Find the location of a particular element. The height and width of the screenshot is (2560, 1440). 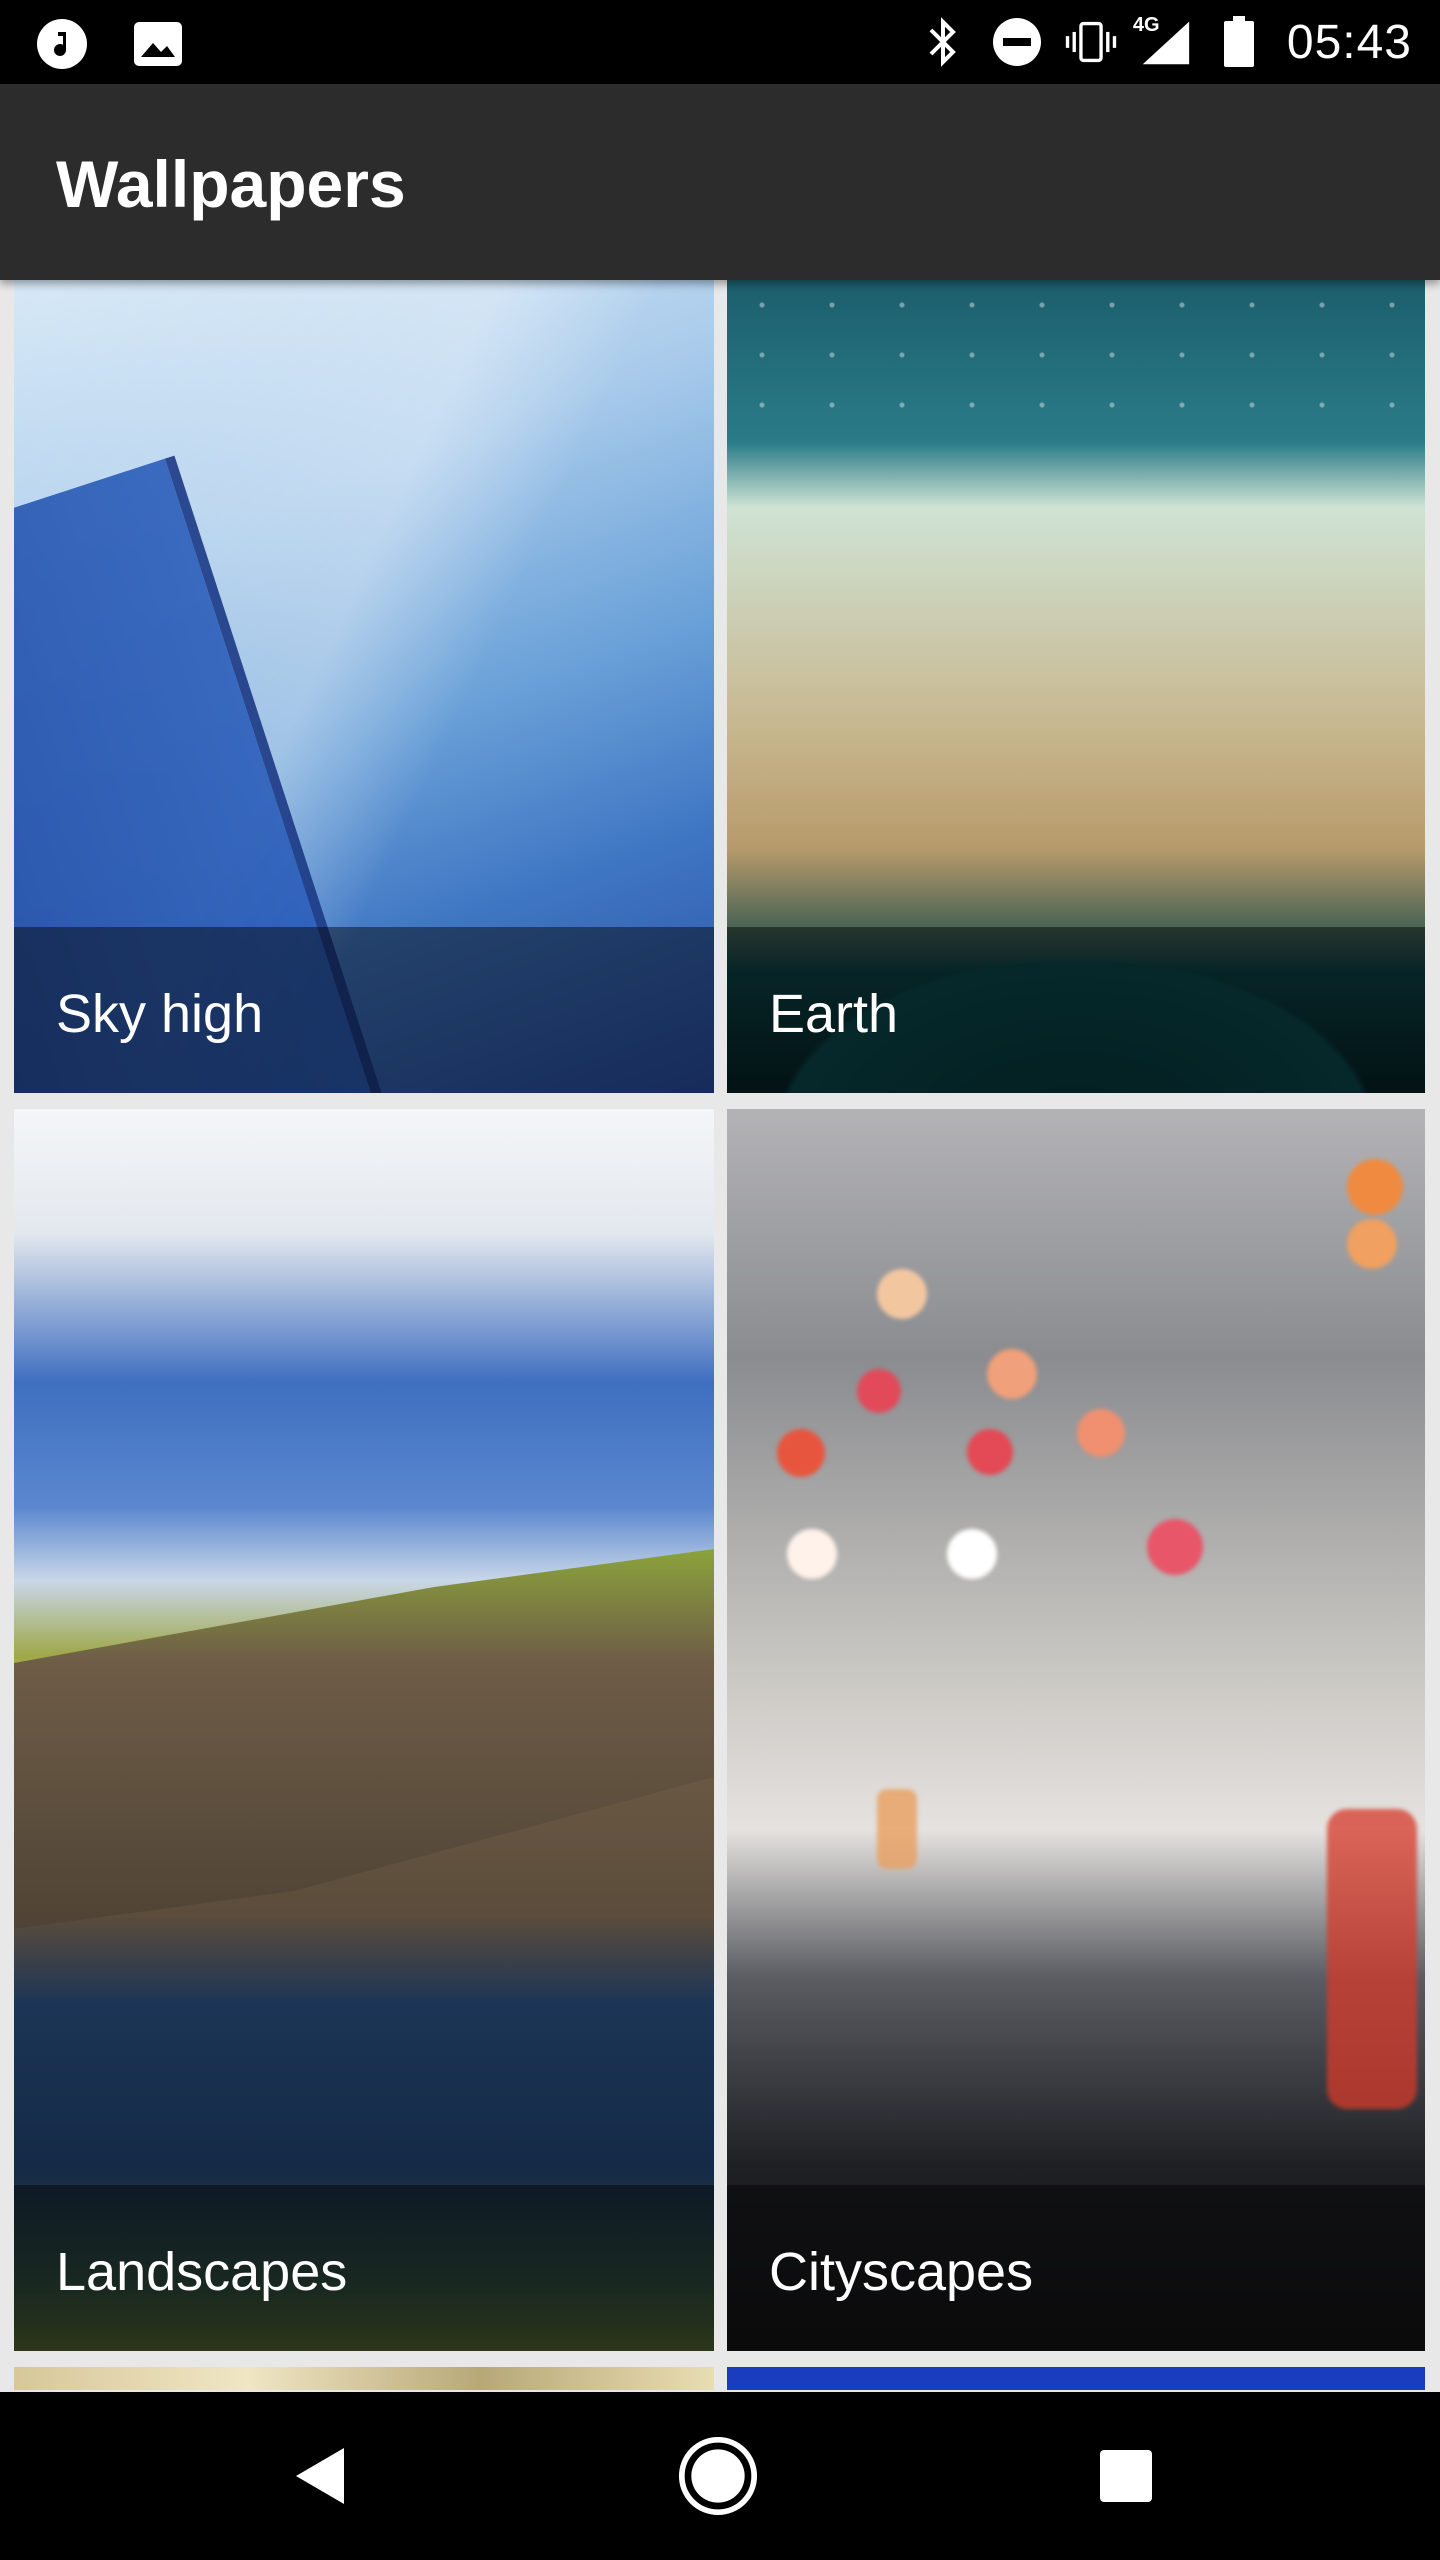

tile-caption-bar: Sky high is located at coordinates (364, 1010).